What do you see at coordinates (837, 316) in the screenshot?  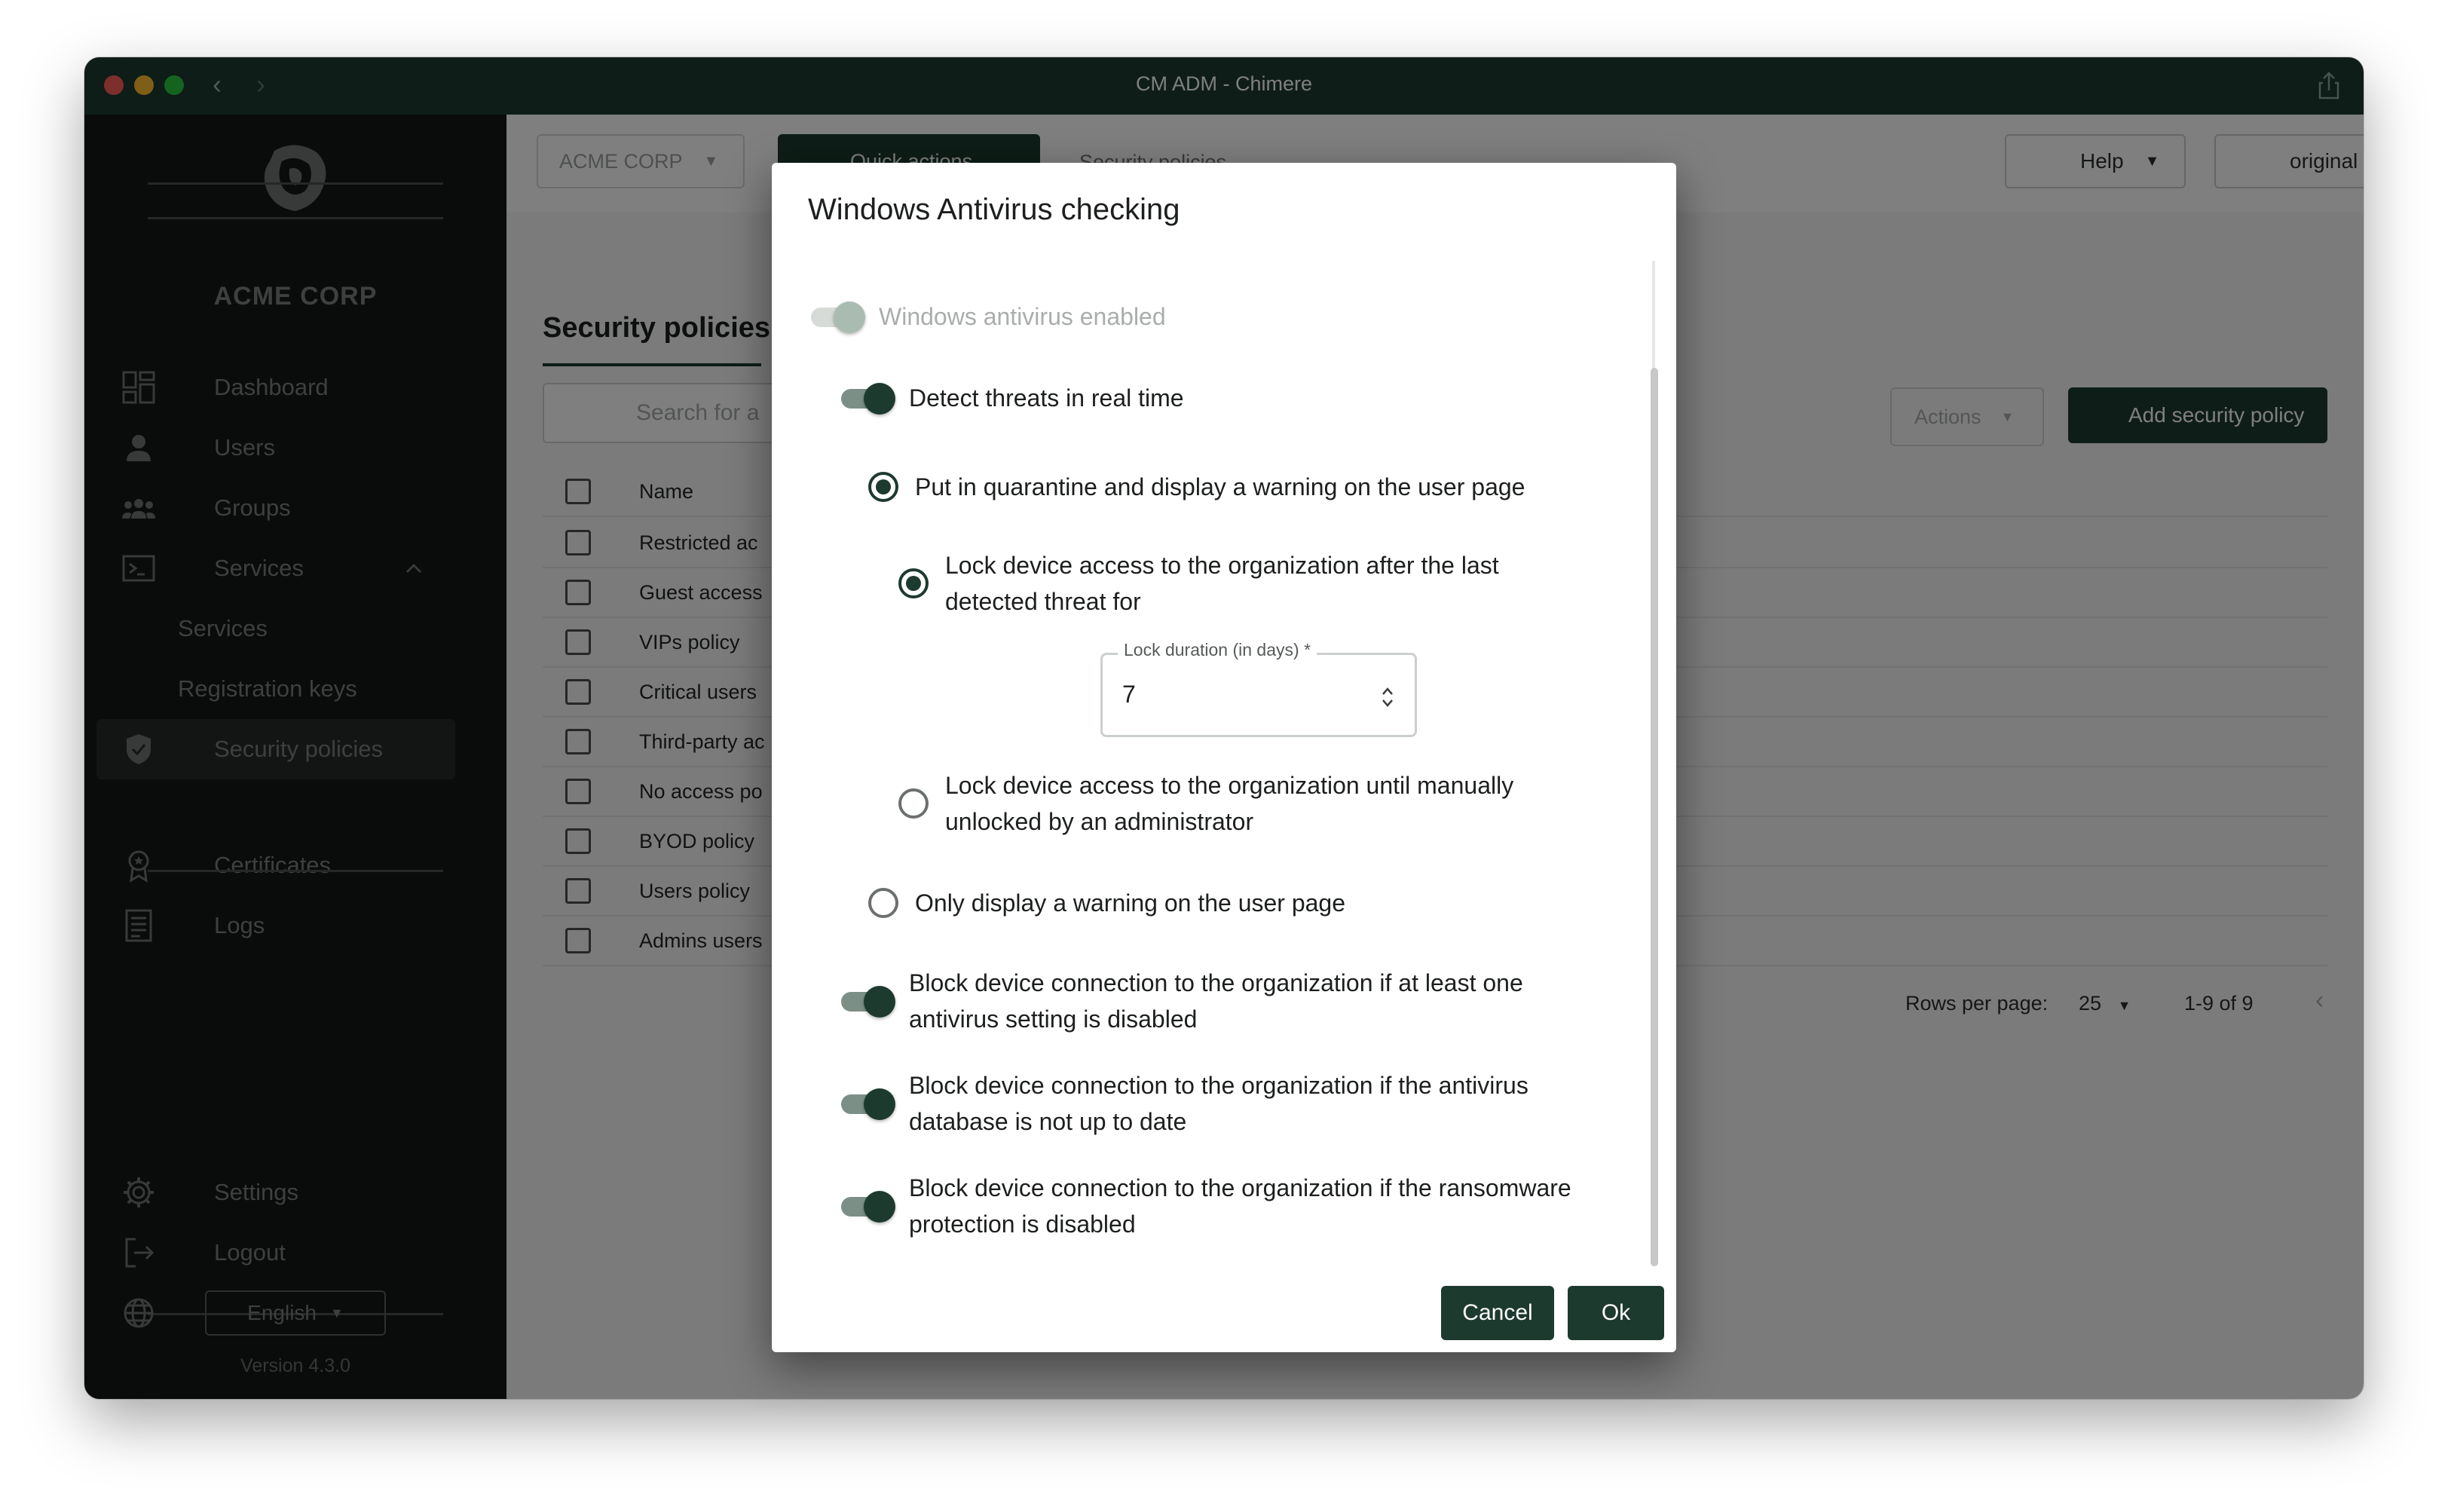 I see `antivirus-enabled-toggle` at bounding box center [837, 316].